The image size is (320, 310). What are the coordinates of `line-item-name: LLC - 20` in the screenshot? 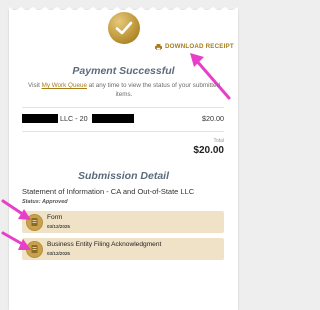 It's located at (74, 118).